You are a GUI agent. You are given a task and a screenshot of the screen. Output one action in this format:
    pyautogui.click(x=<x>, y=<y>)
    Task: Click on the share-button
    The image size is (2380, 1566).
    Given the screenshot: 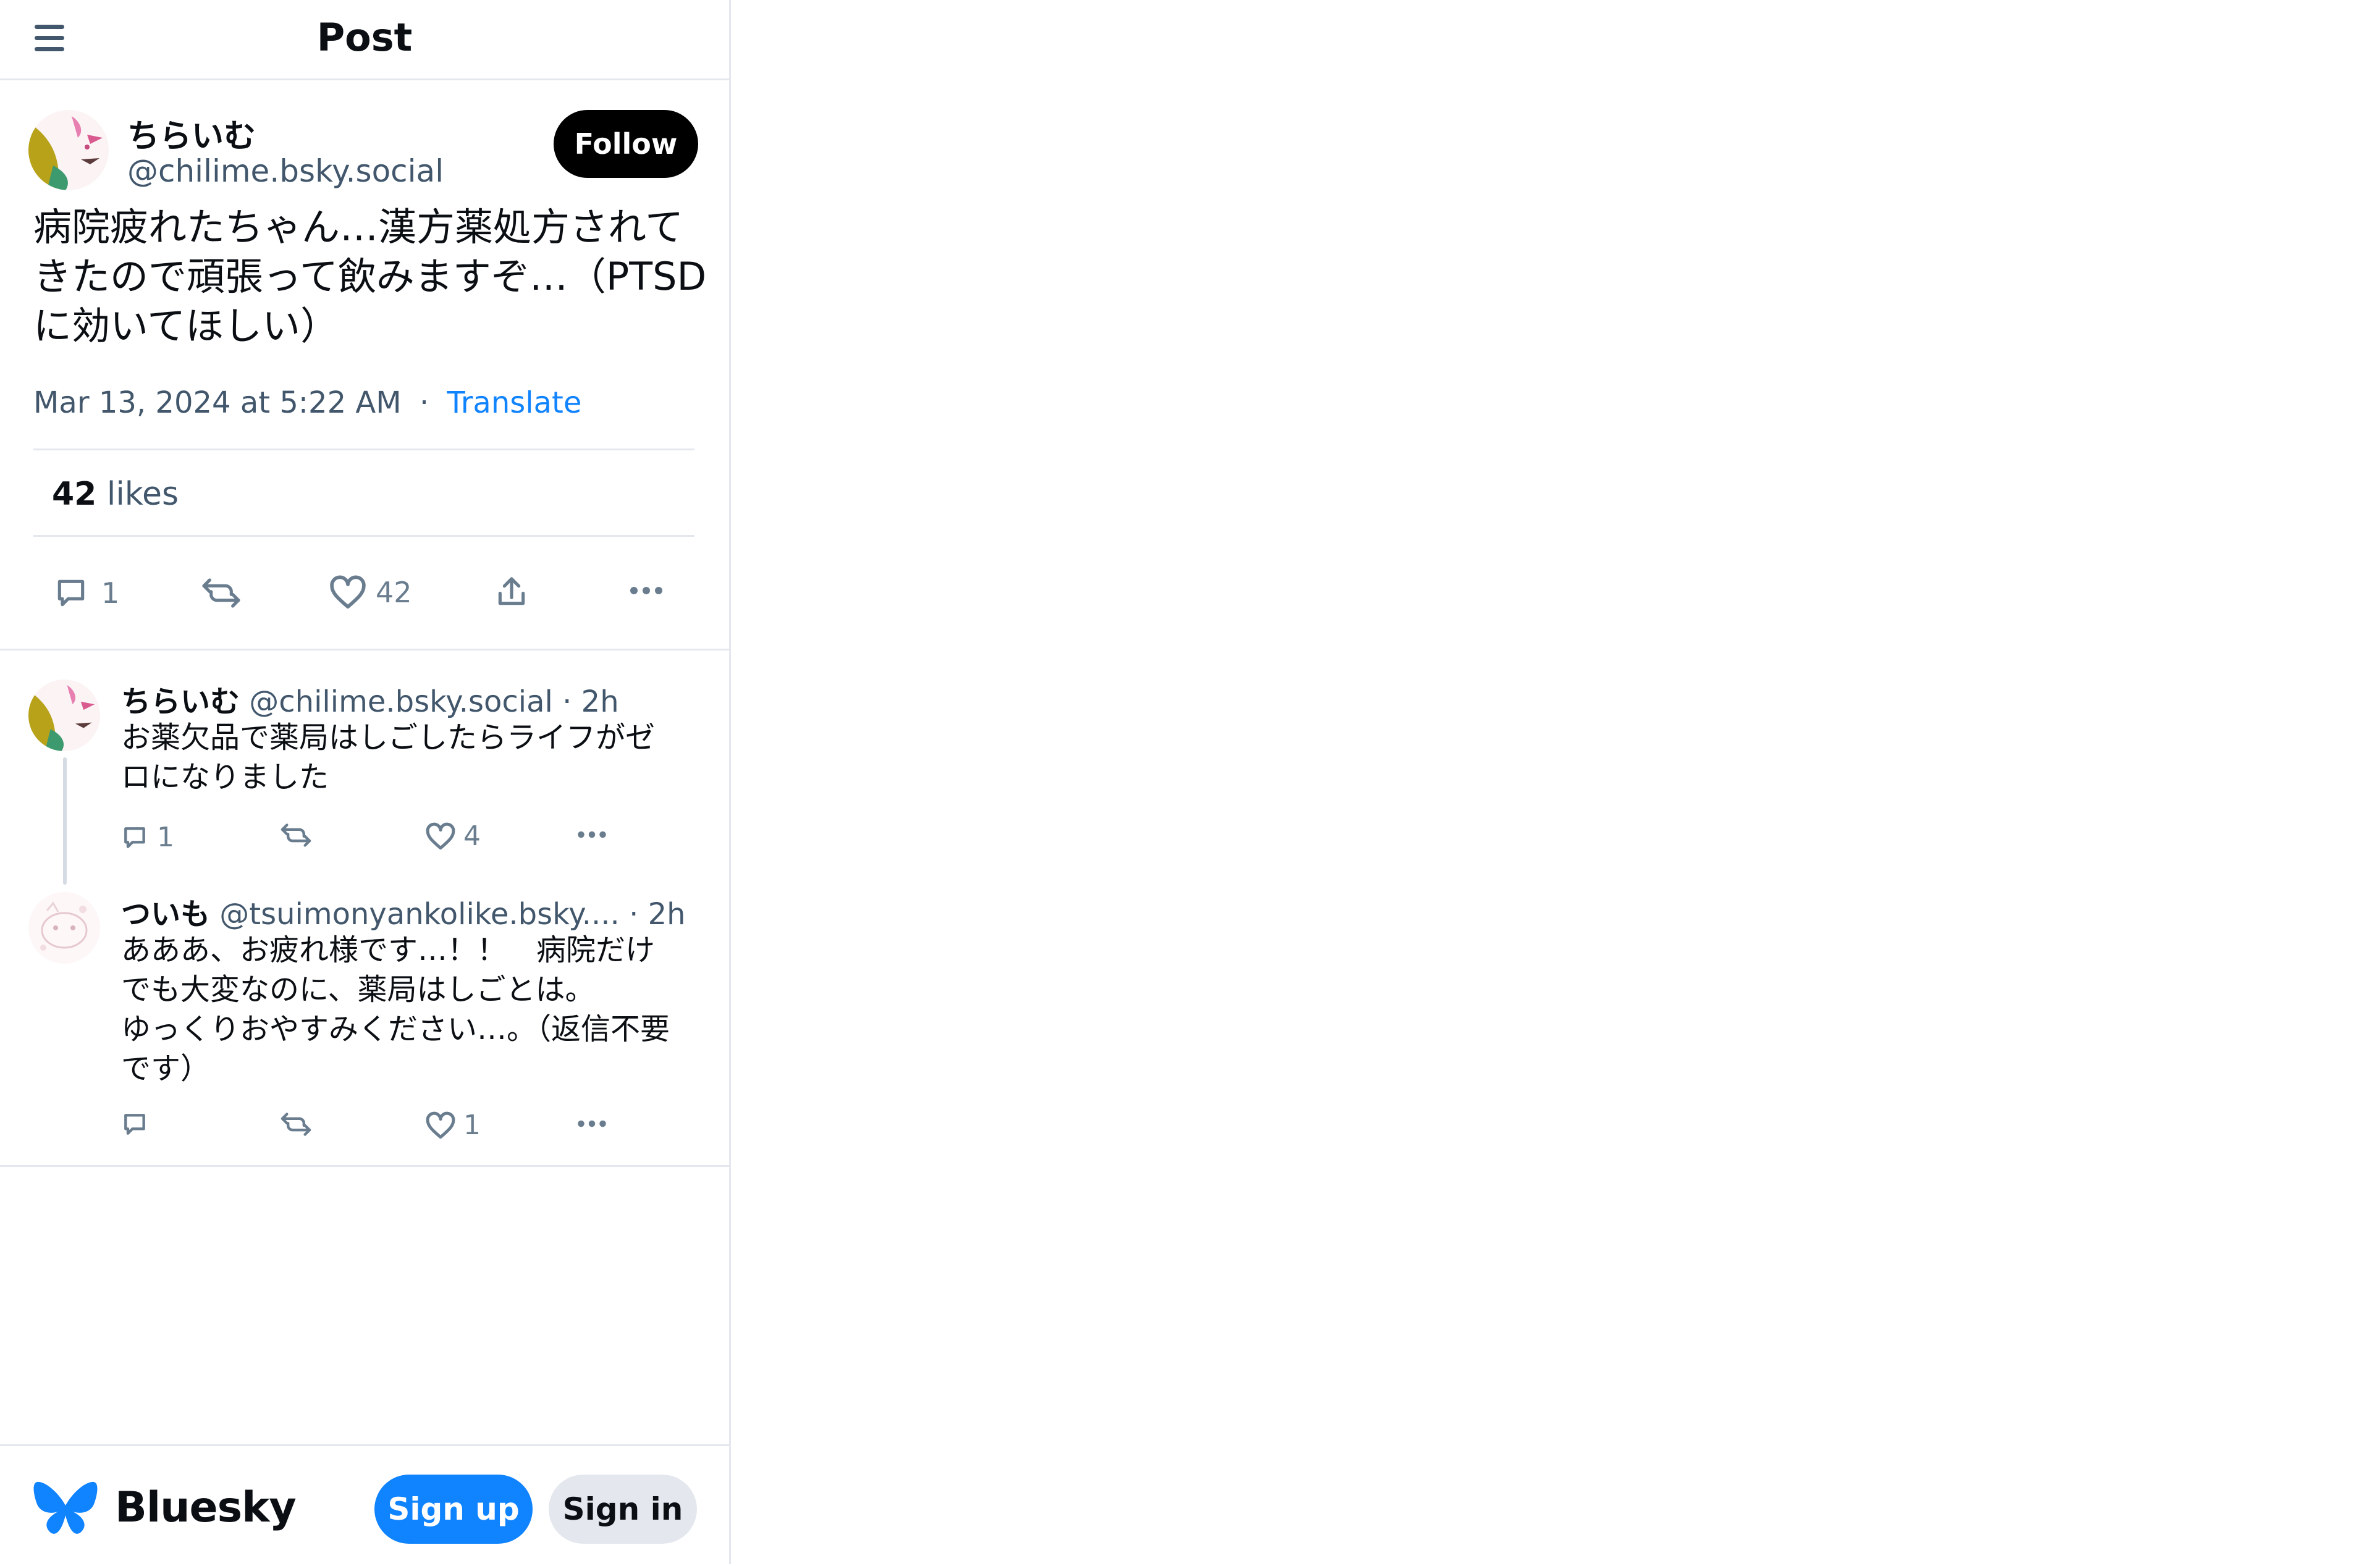 What is the action you would take?
    pyautogui.click(x=511, y=591)
    